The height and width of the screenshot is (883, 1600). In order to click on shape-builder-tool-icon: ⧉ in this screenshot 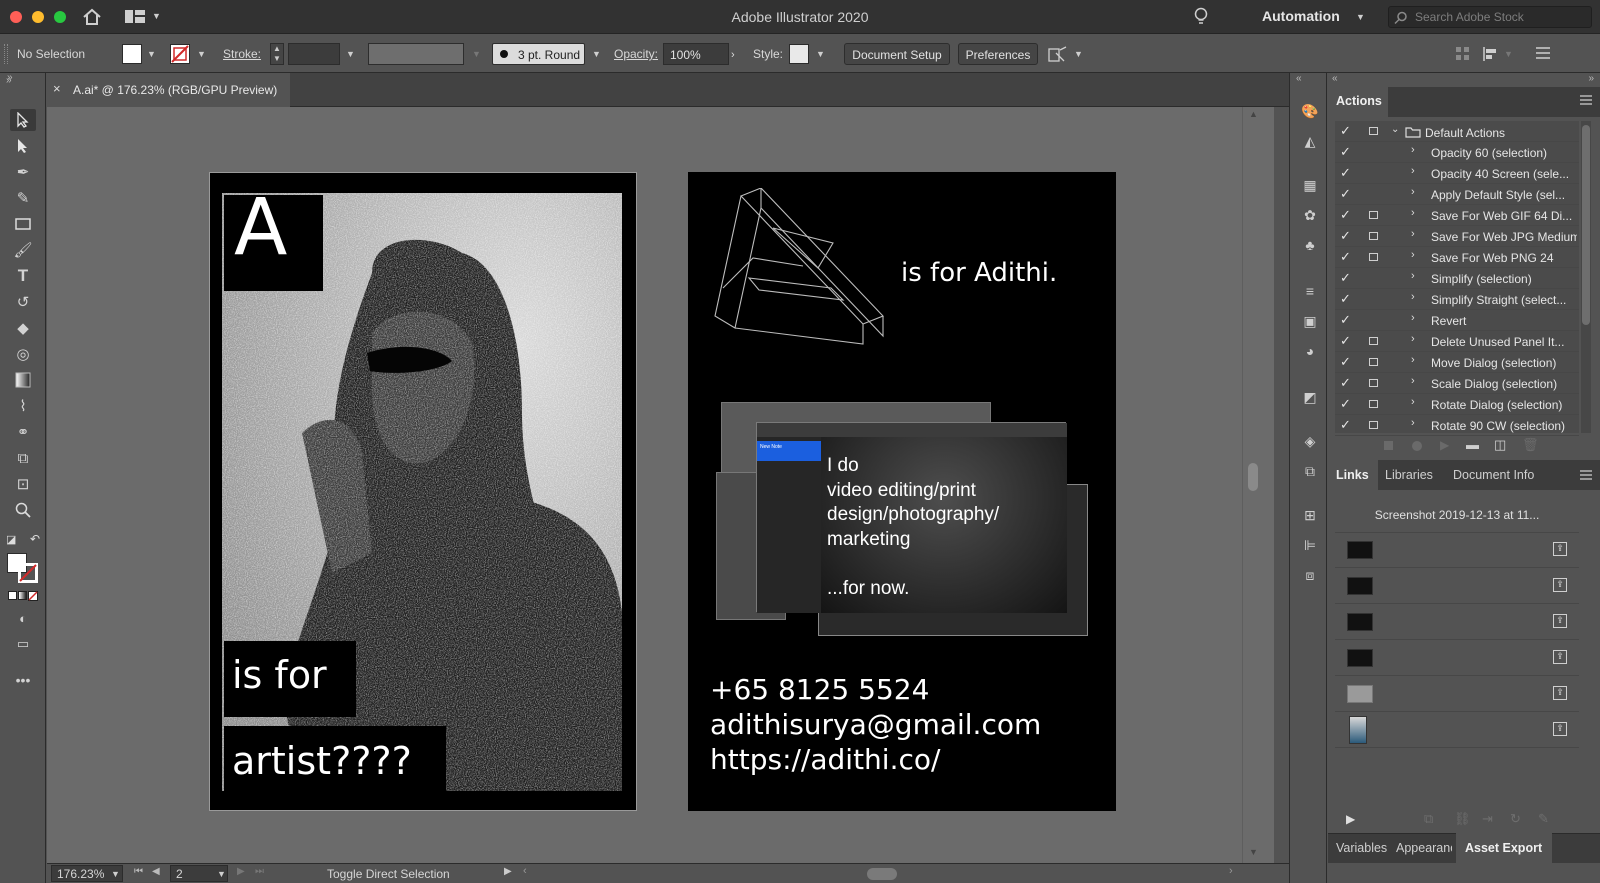, I will do `click(23, 458)`.